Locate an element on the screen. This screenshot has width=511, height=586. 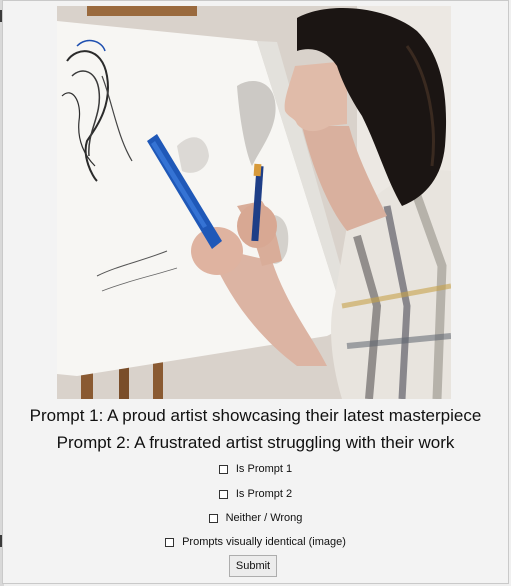
option-is-prompt-1: Is Prompt 1 is located at coordinates (255, 469).